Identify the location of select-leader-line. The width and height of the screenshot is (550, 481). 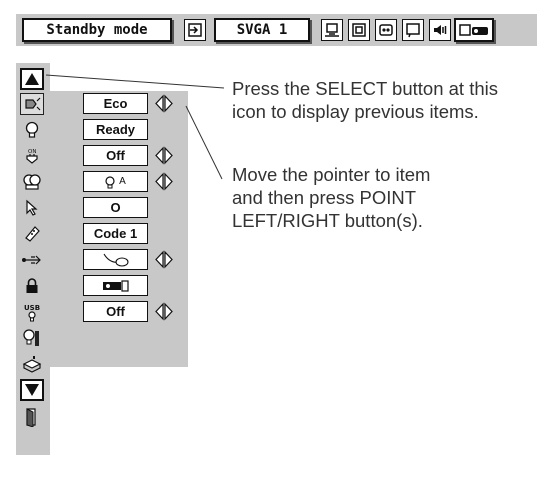
(135, 81).